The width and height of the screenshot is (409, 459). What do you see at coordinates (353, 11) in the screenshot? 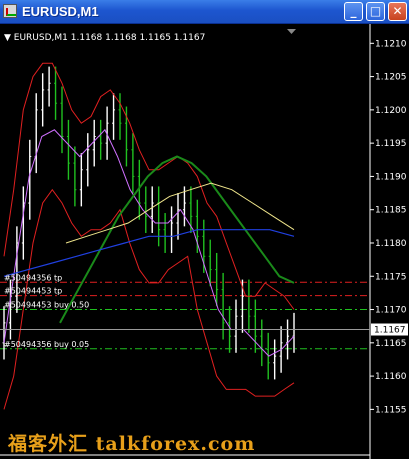
I see `minimize-button: _` at bounding box center [353, 11].